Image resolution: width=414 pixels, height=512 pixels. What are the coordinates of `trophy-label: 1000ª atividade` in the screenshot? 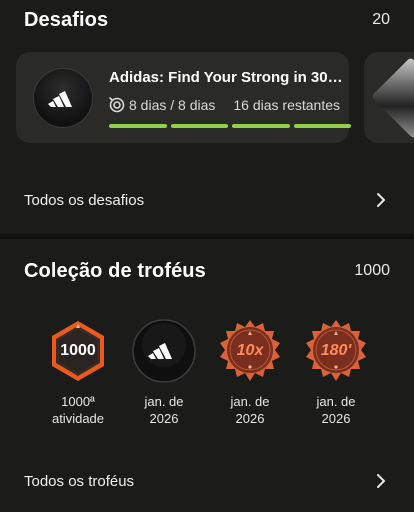 It's located at (78, 410).